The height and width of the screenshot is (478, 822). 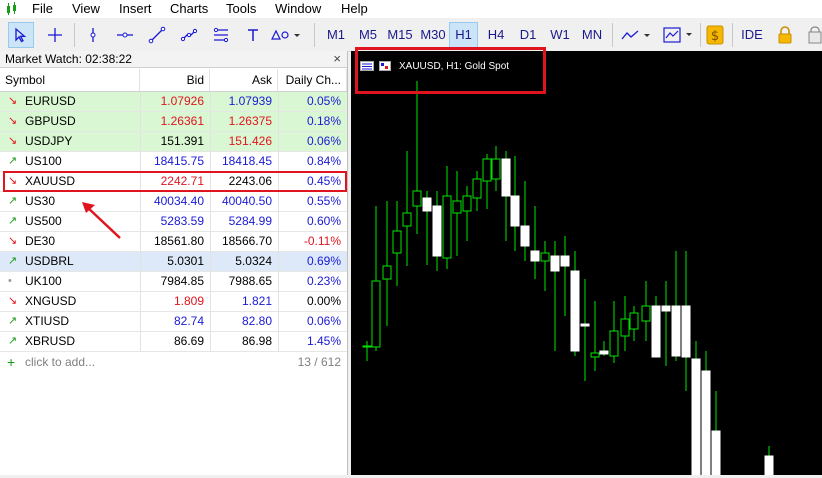 I want to click on add-symbol-row: + click to add... 13 / 612, so click(x=173, y=362).